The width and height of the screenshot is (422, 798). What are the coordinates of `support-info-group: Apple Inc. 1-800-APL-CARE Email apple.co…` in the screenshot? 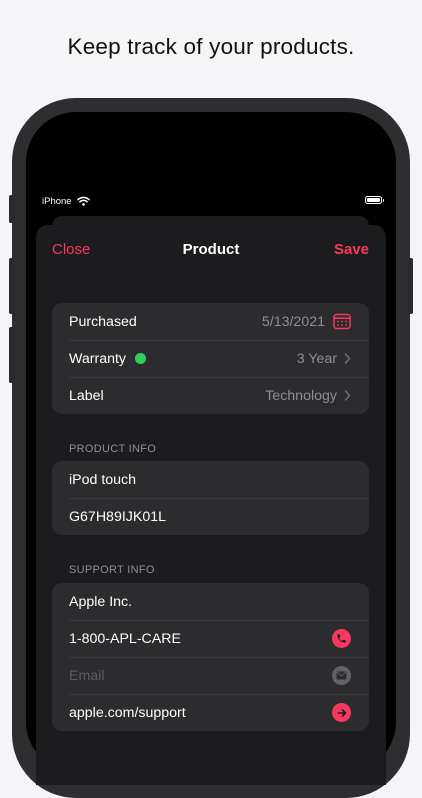 It's located at (210, 657).